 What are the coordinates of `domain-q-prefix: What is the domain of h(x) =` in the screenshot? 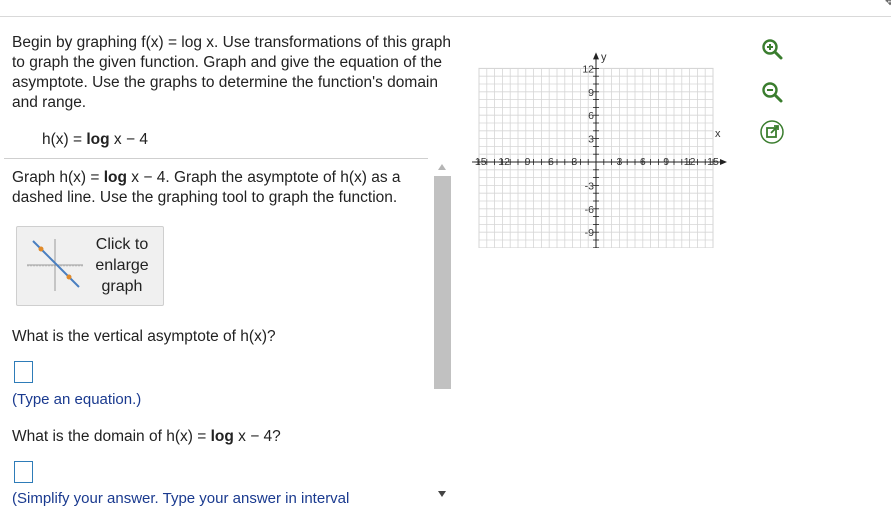 It's located at (111, 436).